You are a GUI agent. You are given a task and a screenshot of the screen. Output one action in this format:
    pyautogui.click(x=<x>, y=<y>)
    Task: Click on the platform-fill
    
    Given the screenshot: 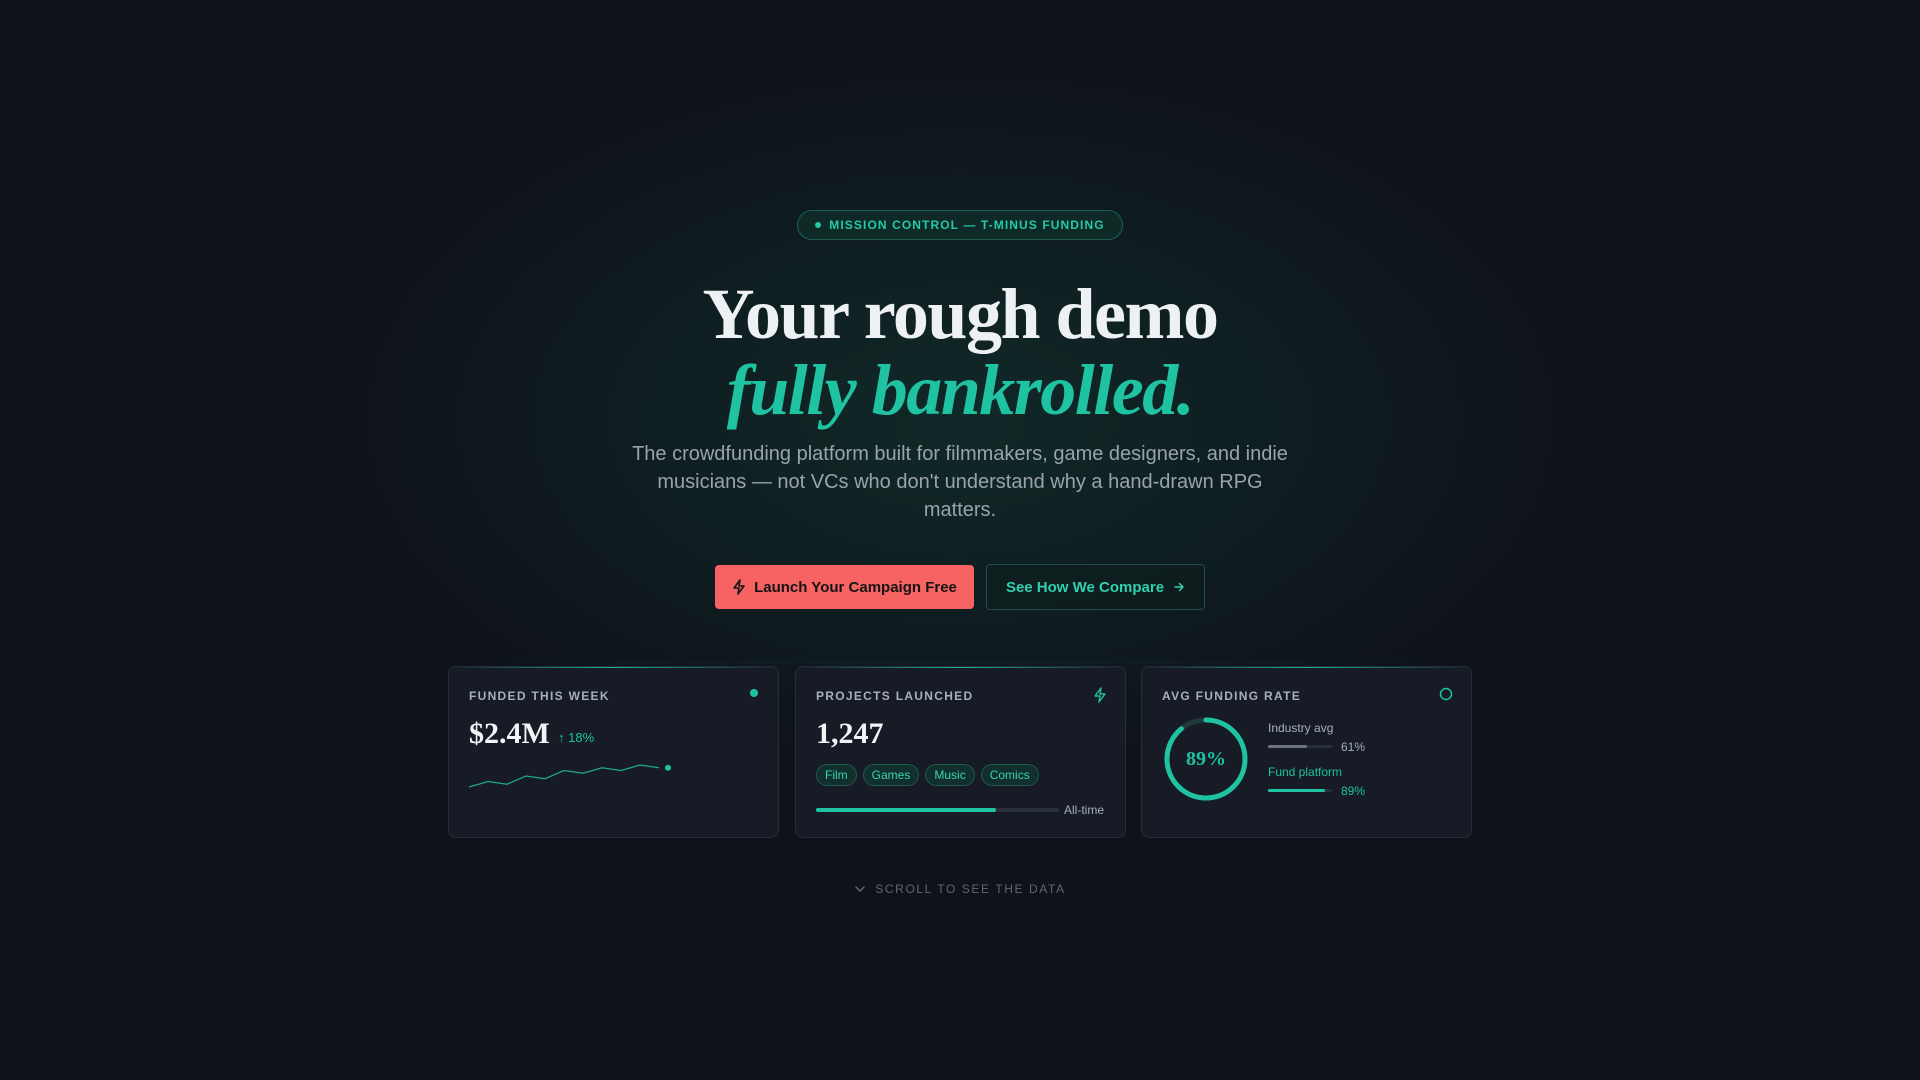 What is the action you would take?
    pyautogui.click(x=1296, y=790)
    